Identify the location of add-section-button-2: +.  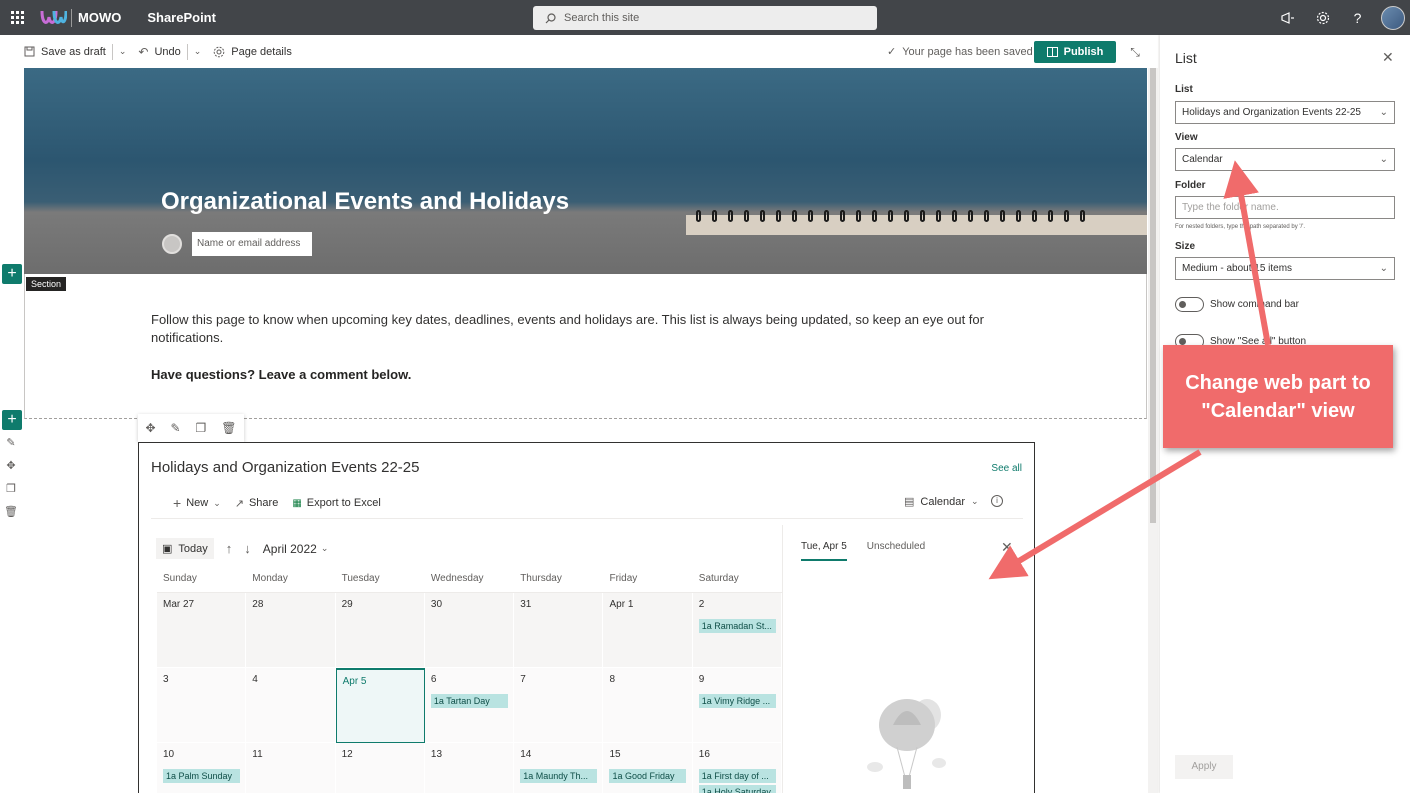
(12, 420).